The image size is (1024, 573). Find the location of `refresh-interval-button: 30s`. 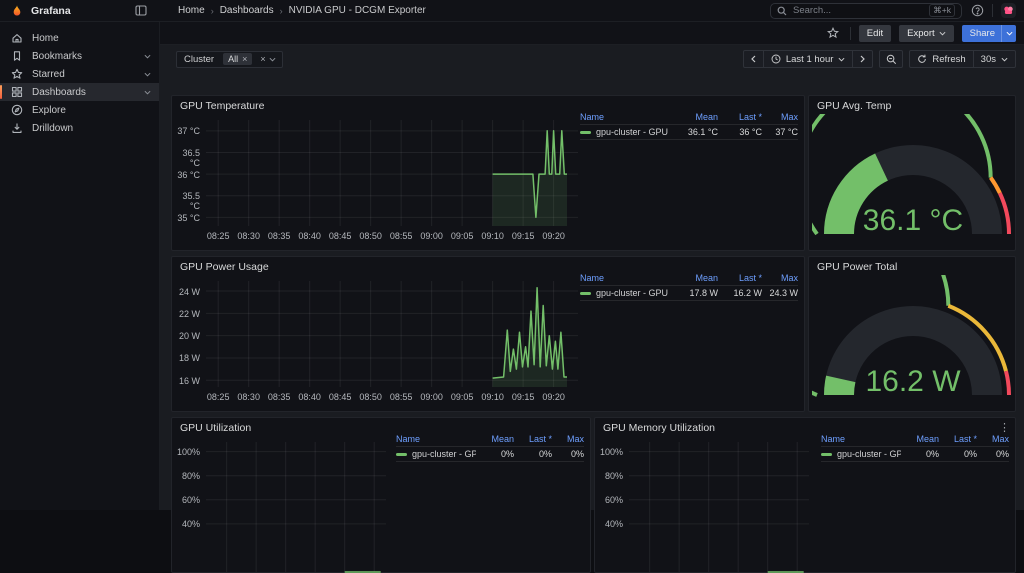

refresh-interval-button: 30s is located at coordinates (993, 59).